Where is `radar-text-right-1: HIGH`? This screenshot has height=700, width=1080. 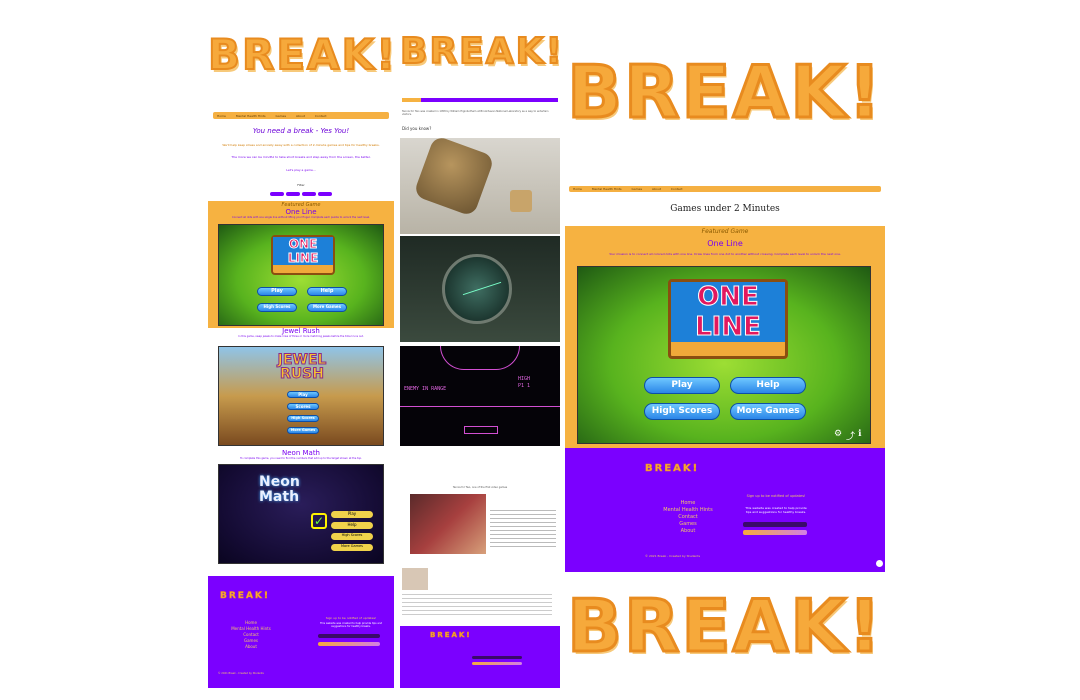
radar-text-right-1: HIGH is located at coordinates (524, 379).